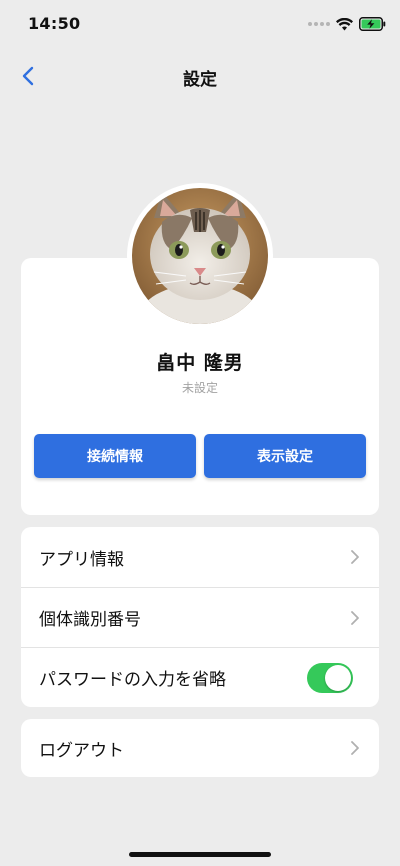  I want to click on avatar, so click(200, 256).